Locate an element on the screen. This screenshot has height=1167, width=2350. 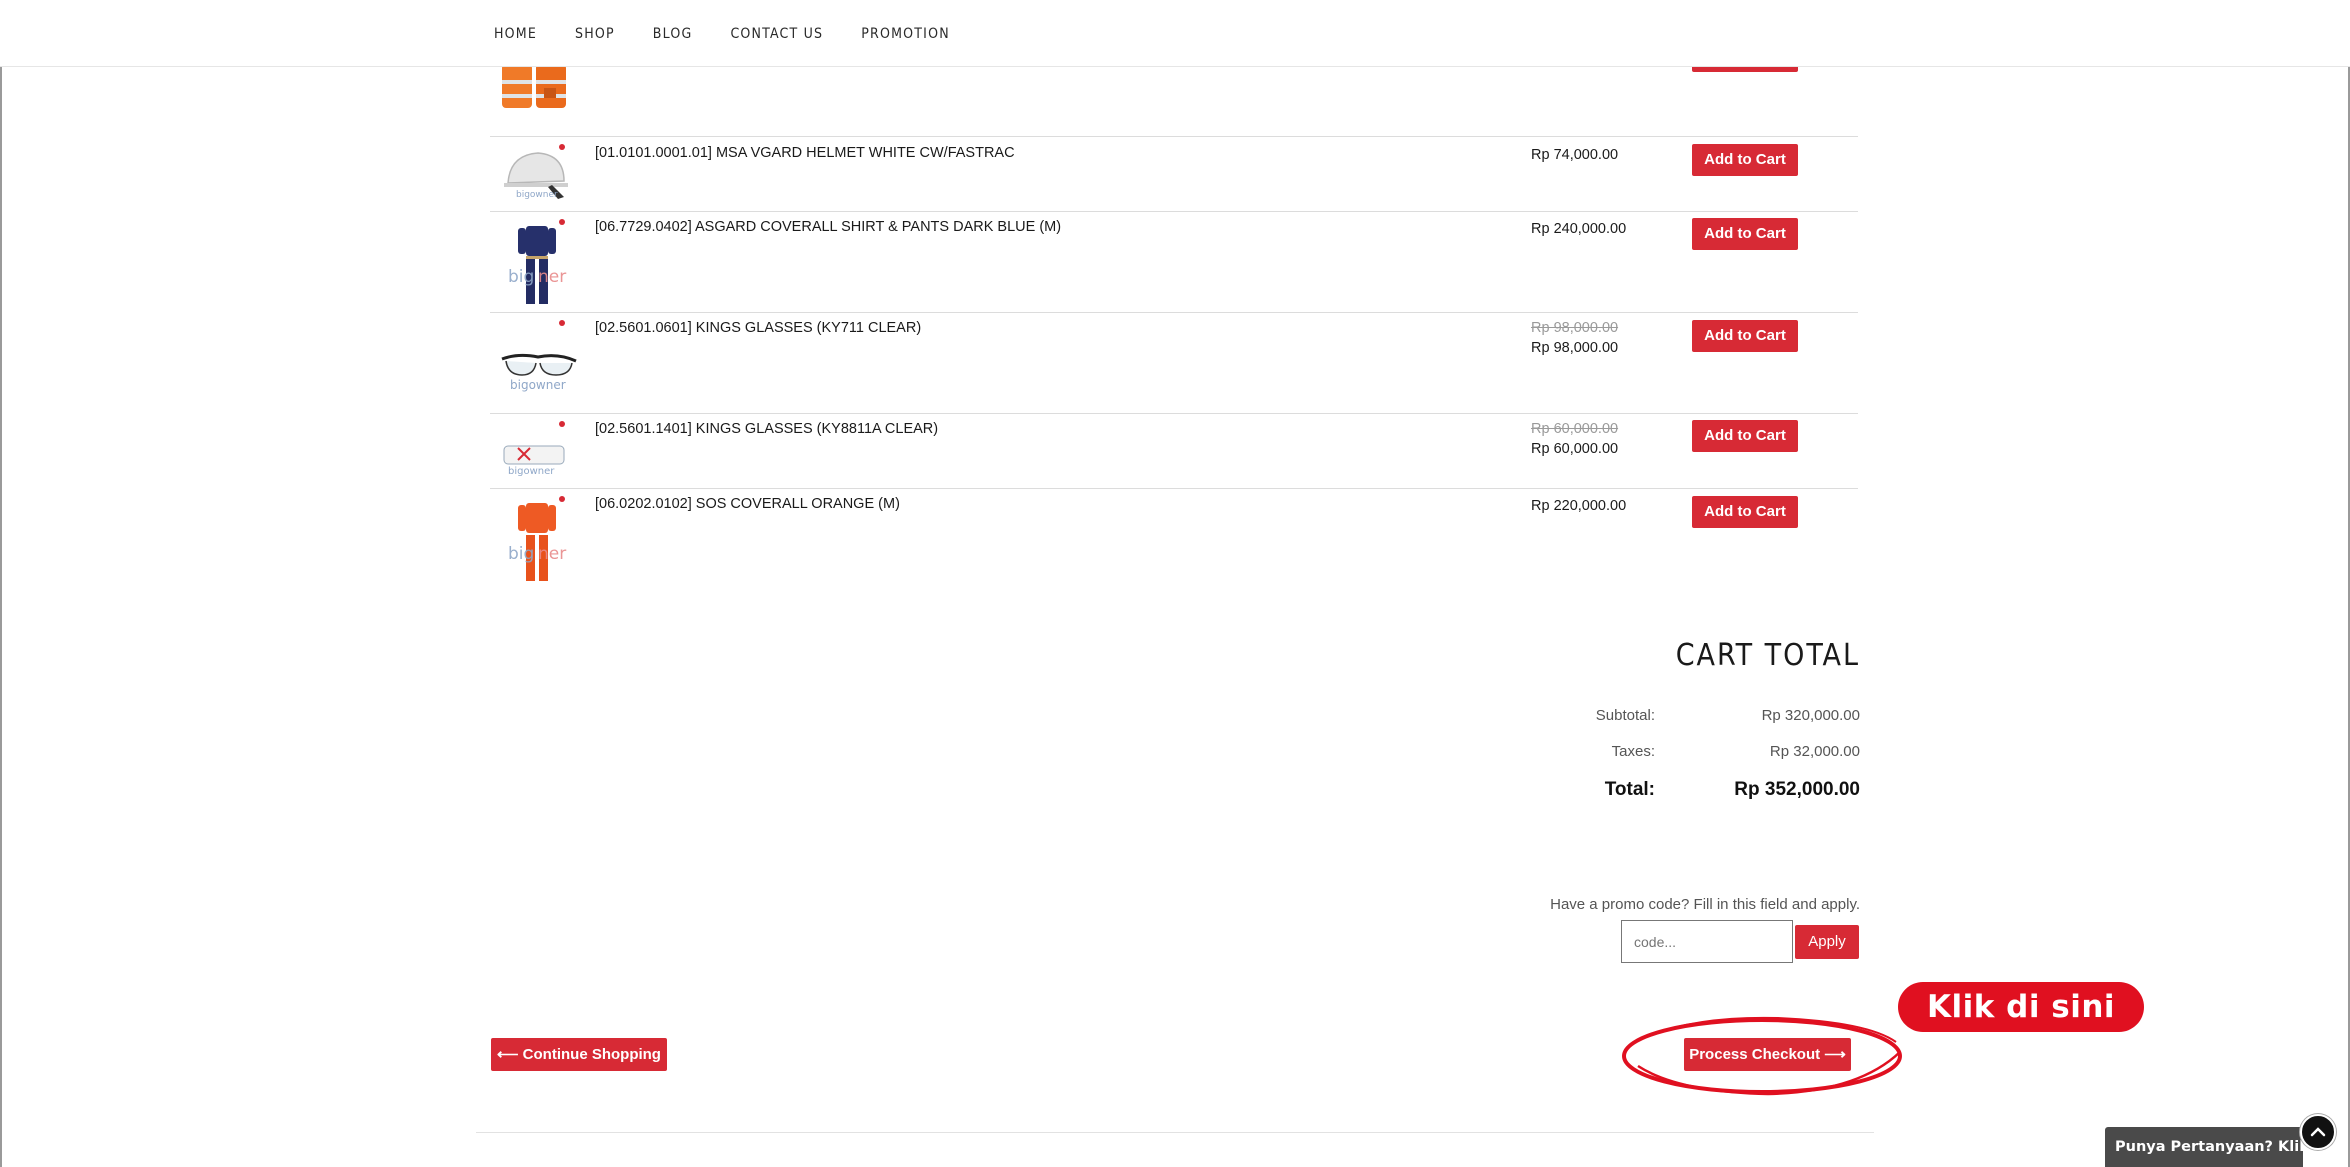
apply-button: Apply is located at coordinates (1827, 942).